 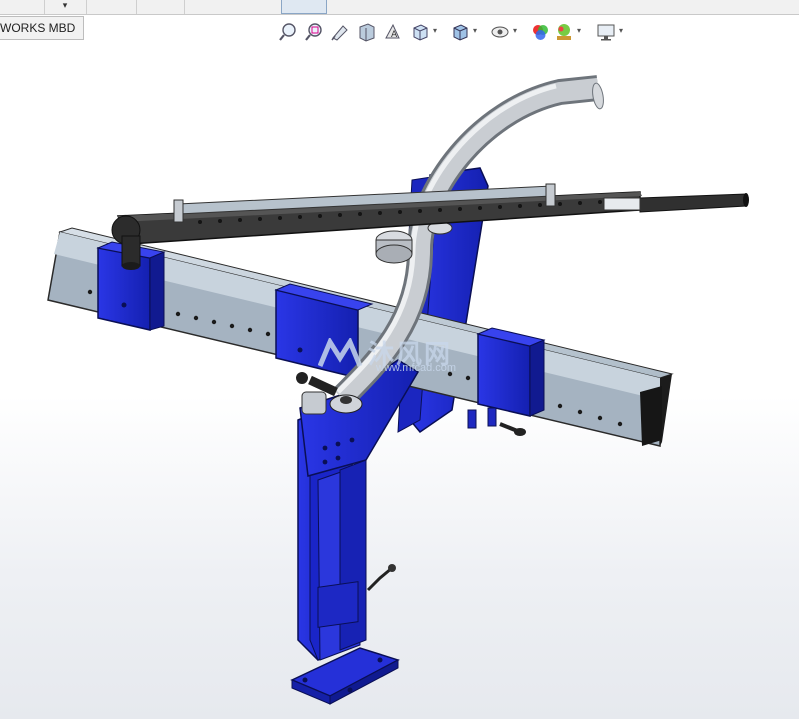 I want to click on watermark: 沐风网 www.mfcad.com, so click(x=403, y=358).